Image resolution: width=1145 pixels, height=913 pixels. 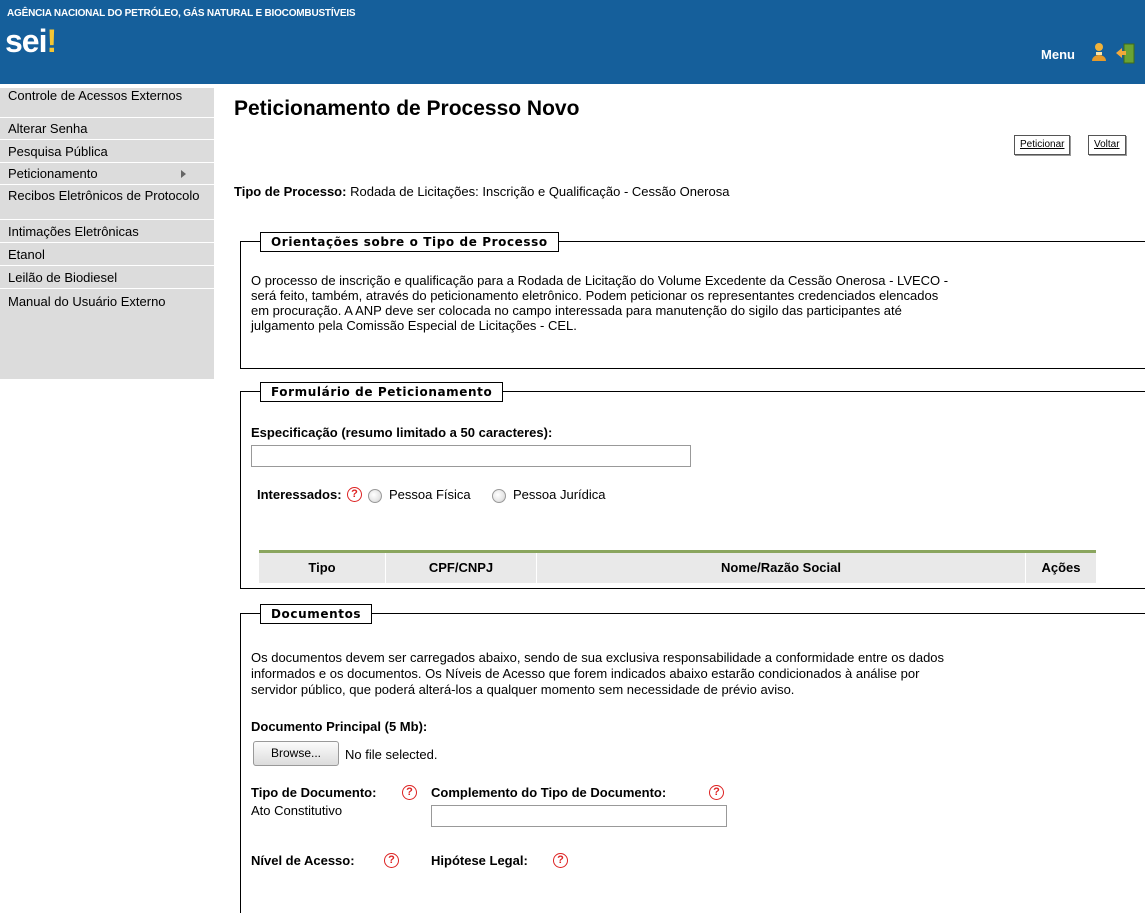 I want to click on tipo-processo-label: Tipo de Processo:, so click(x=290, y=191).